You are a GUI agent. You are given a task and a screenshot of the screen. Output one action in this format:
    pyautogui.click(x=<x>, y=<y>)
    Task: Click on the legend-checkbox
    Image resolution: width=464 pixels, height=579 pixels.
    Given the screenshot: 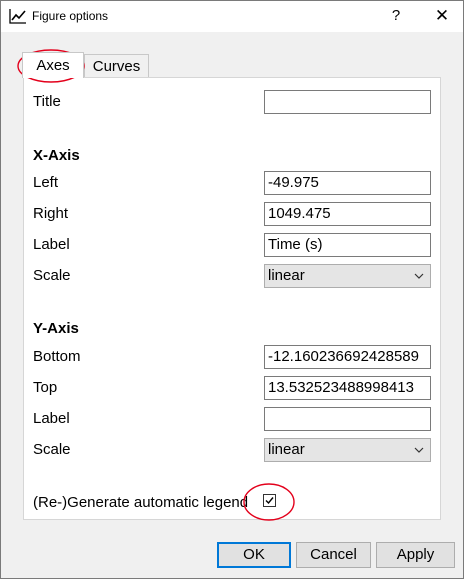 What is the action you would take?
    pyautogui.click(x=269, y=500)
    